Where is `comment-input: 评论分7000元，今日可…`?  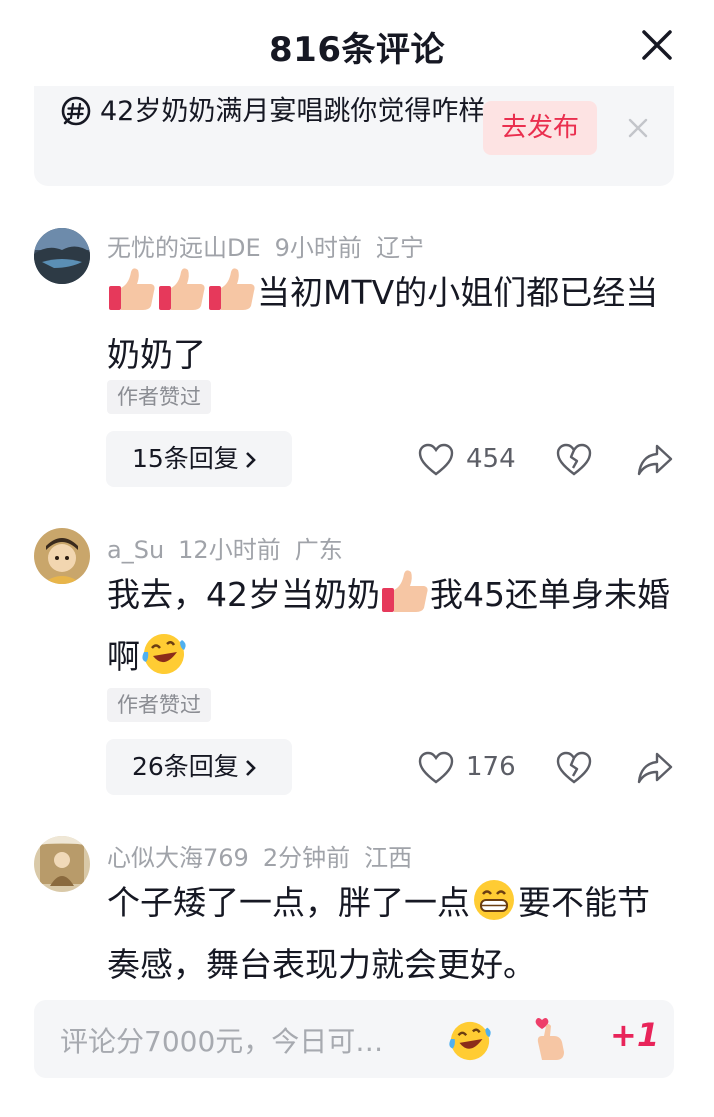 comment-input: 评论分7000元，今日可… is located at coordinates (221, 1040).